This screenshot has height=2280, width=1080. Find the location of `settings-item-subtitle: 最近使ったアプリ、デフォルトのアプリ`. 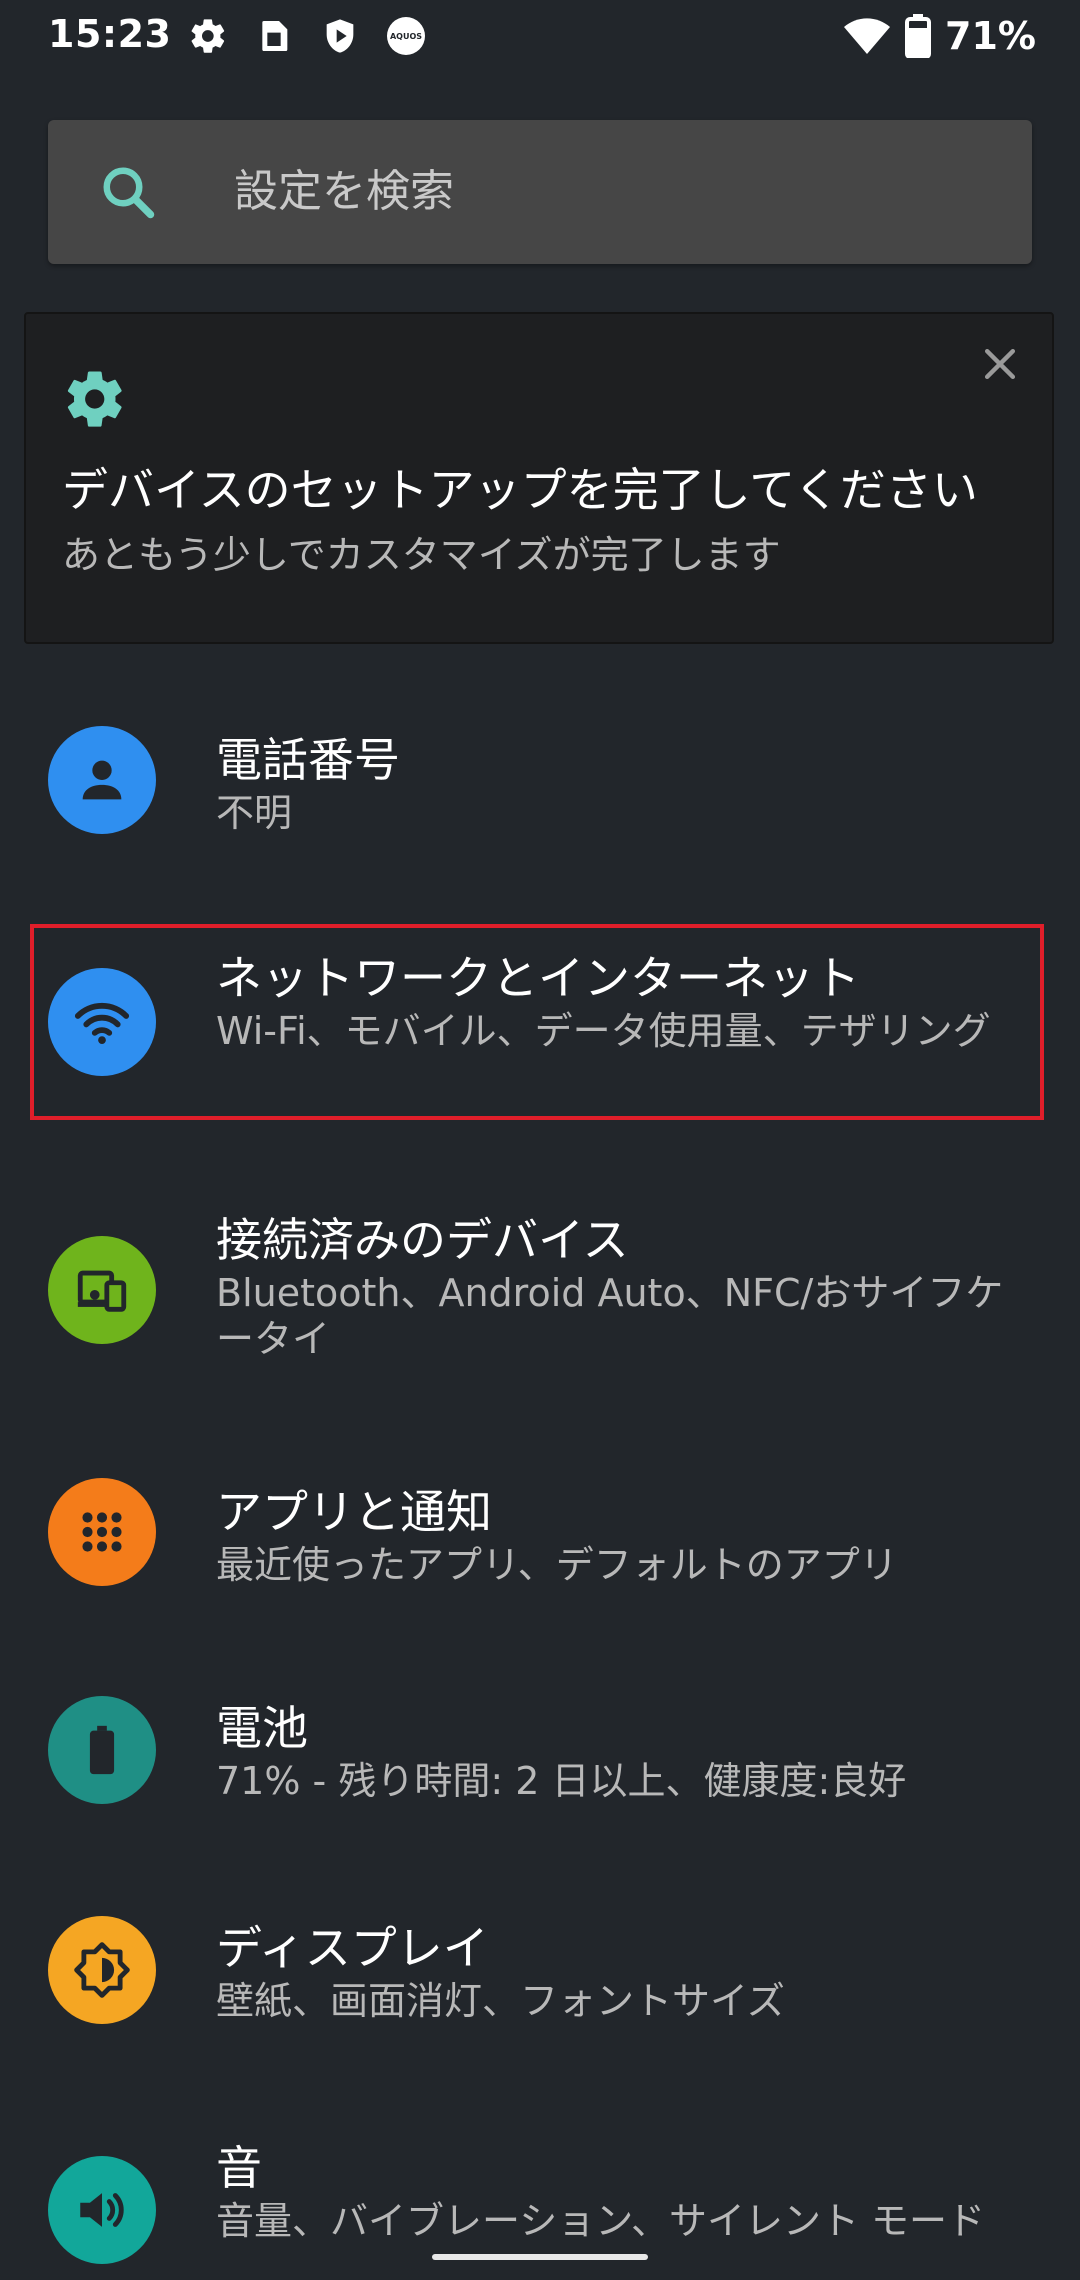

settings-item-subtitle: 最近使ったアプリ、デフォルトのアプリ is located at coordinates (557, 1565).